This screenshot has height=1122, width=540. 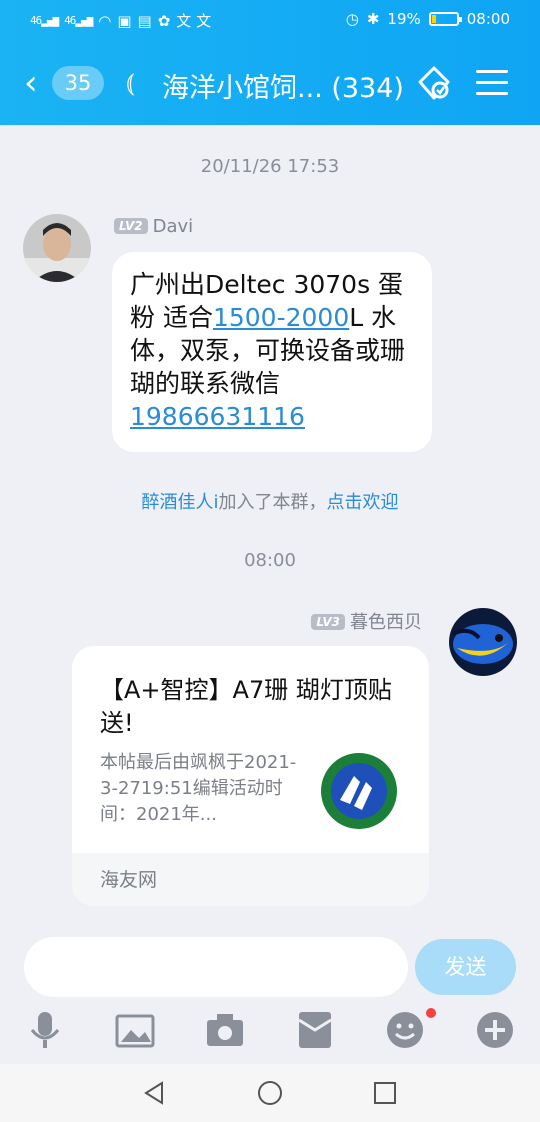 I want to click on ear-icon: ⦅, so click(x=130, y=83).